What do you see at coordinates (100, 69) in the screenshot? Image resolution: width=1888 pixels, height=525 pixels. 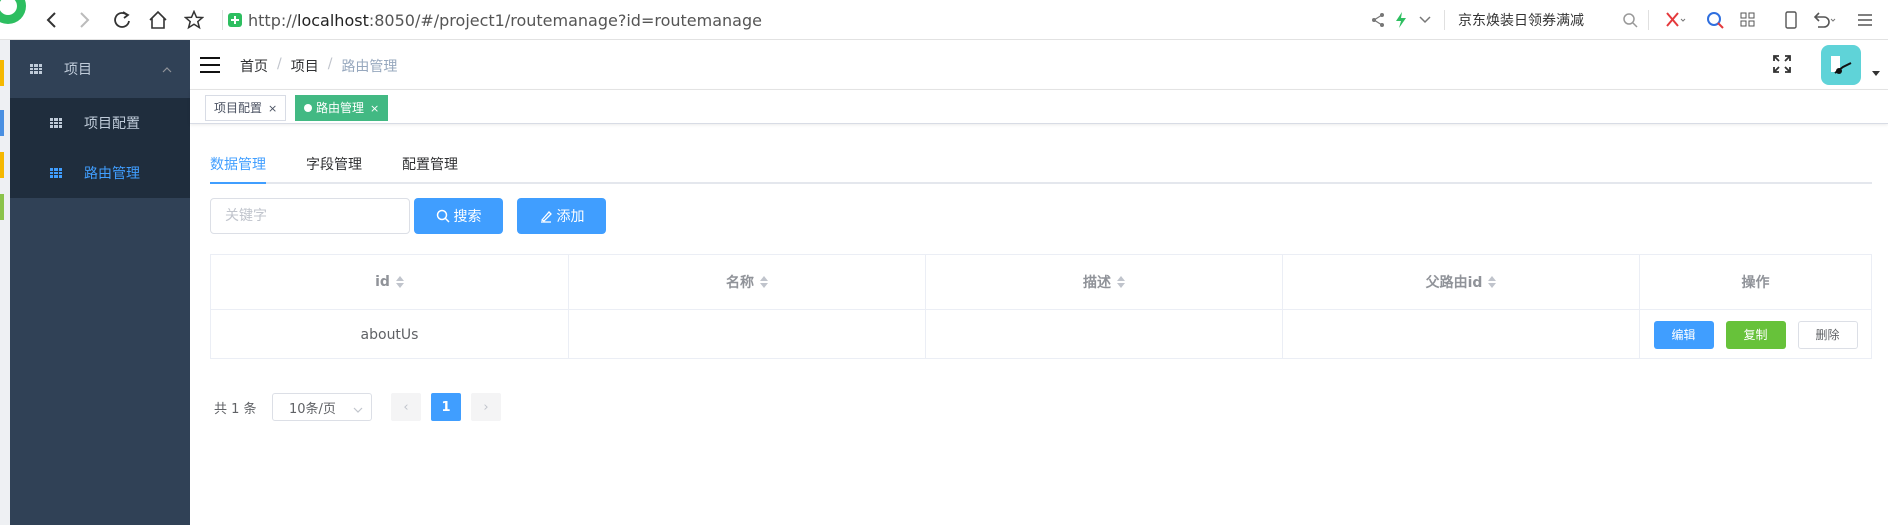 I see `sidebar-group-project: 项目` at bounding box center [100, 69].